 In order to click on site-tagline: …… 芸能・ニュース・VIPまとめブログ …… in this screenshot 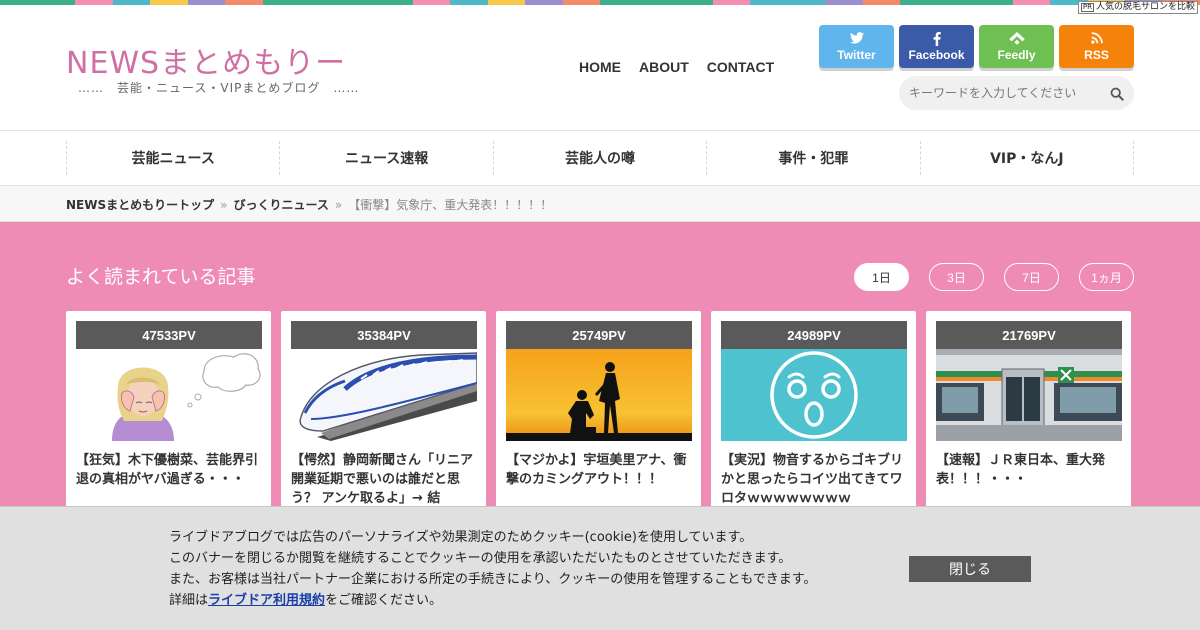, I will do `click(219, 88)`.